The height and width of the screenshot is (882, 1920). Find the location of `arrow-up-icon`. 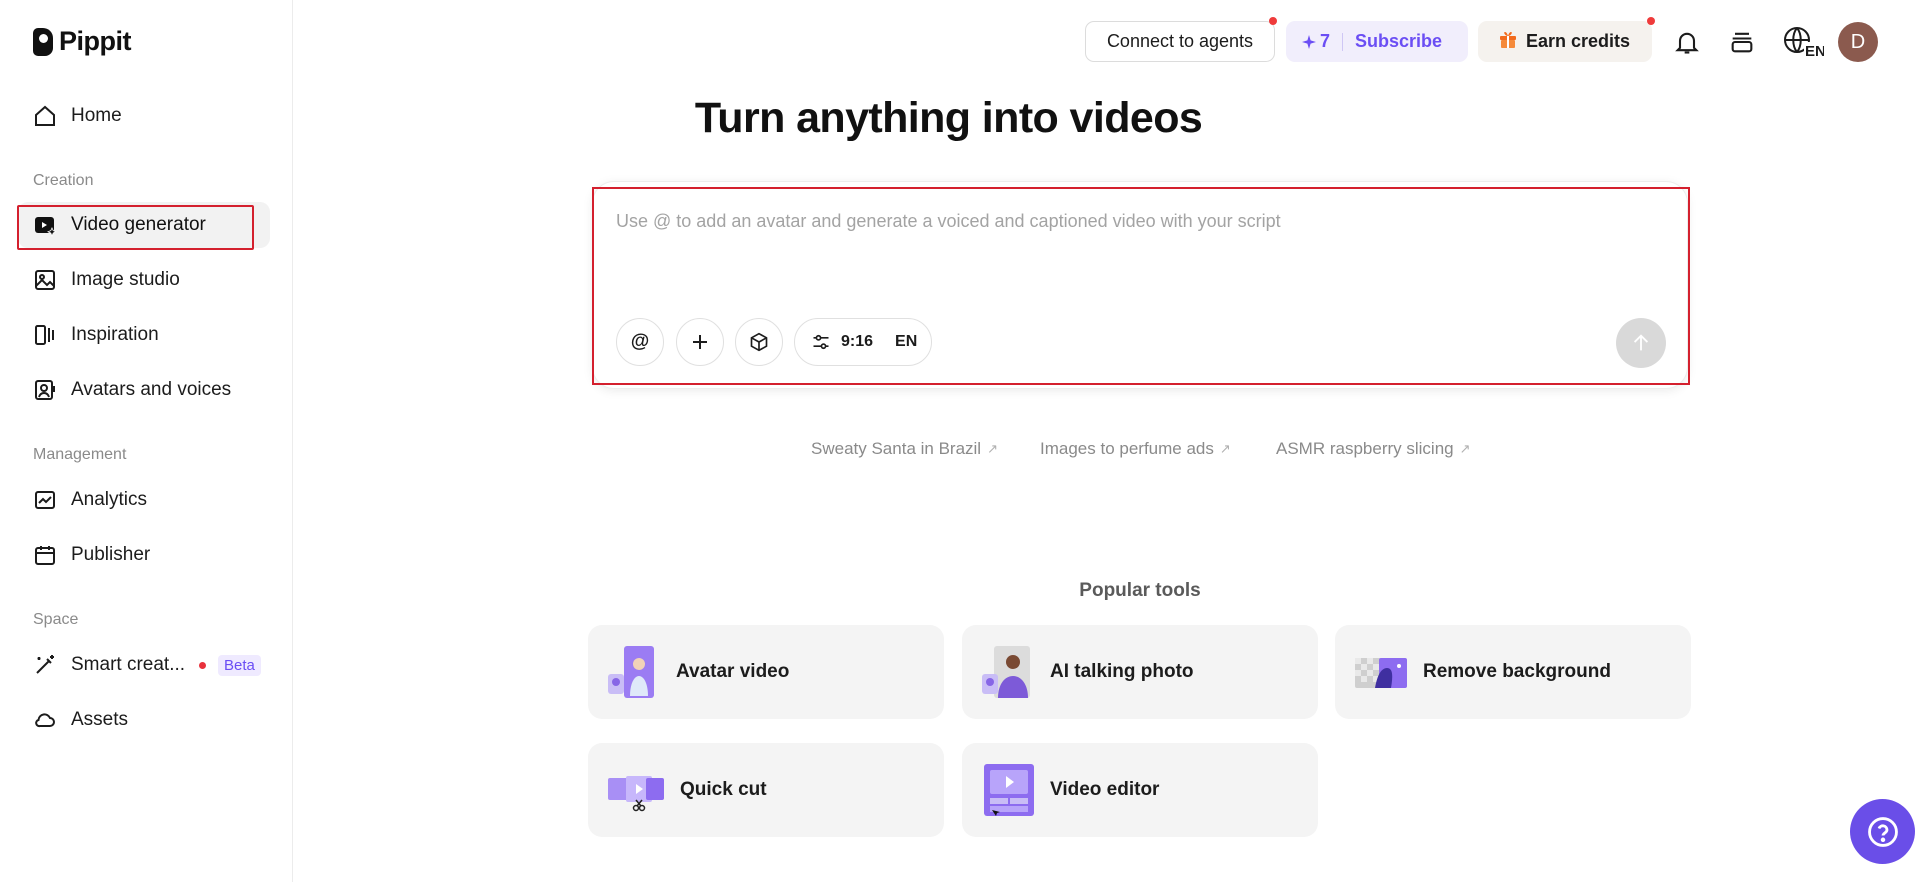

arrow-up-icon is located at coordinates (1641, 342).